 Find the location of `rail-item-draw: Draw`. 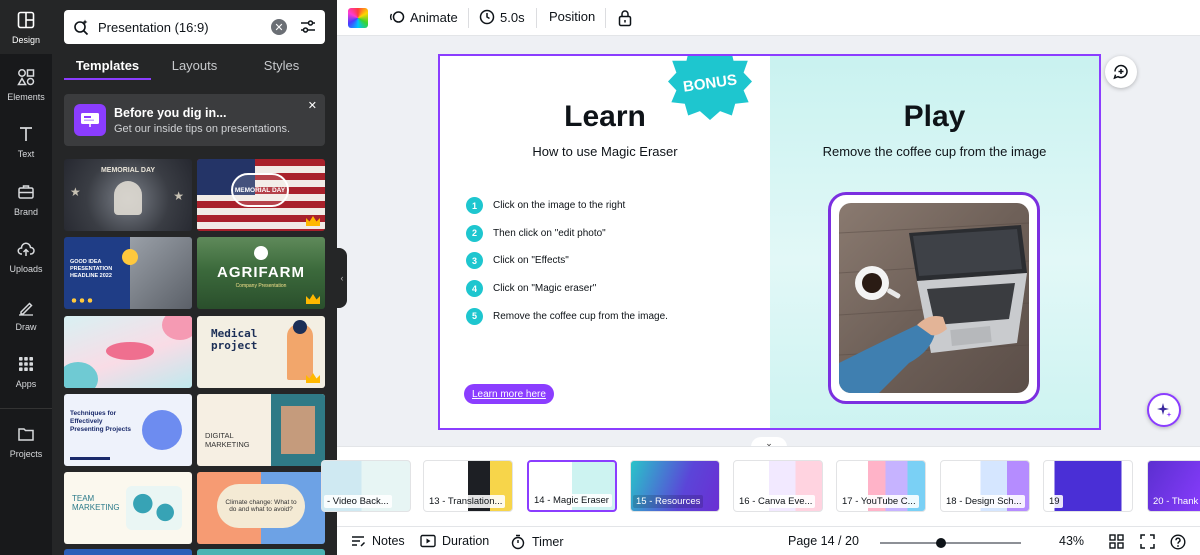

rail-item-draw: Draw is located at coordinates (26, 314).